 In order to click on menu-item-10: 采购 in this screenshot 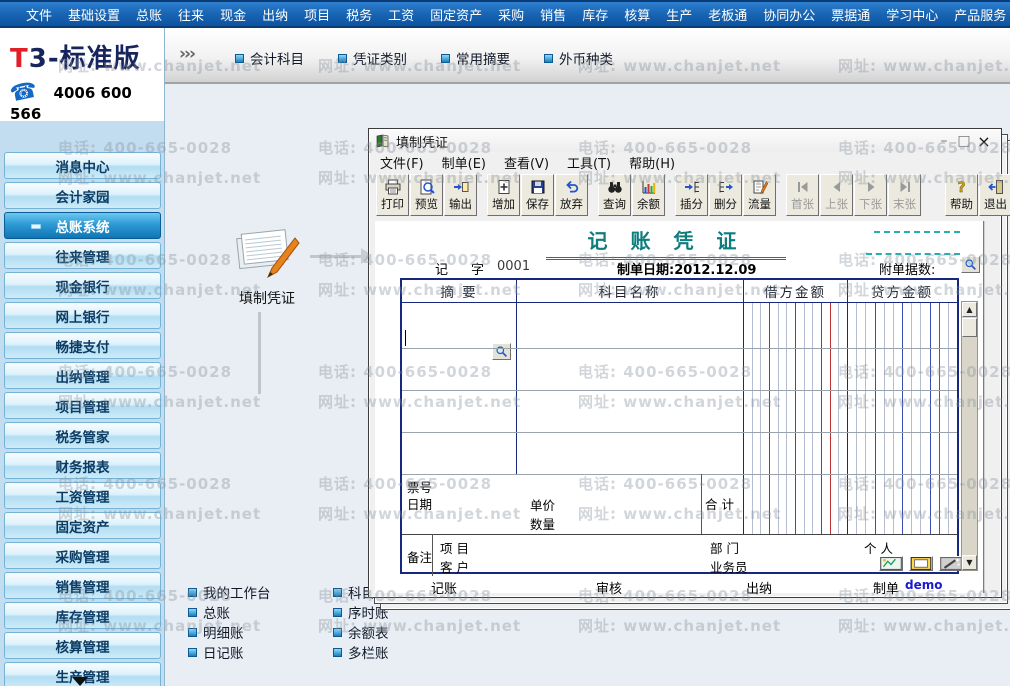, I will do `click(511, 14)`.